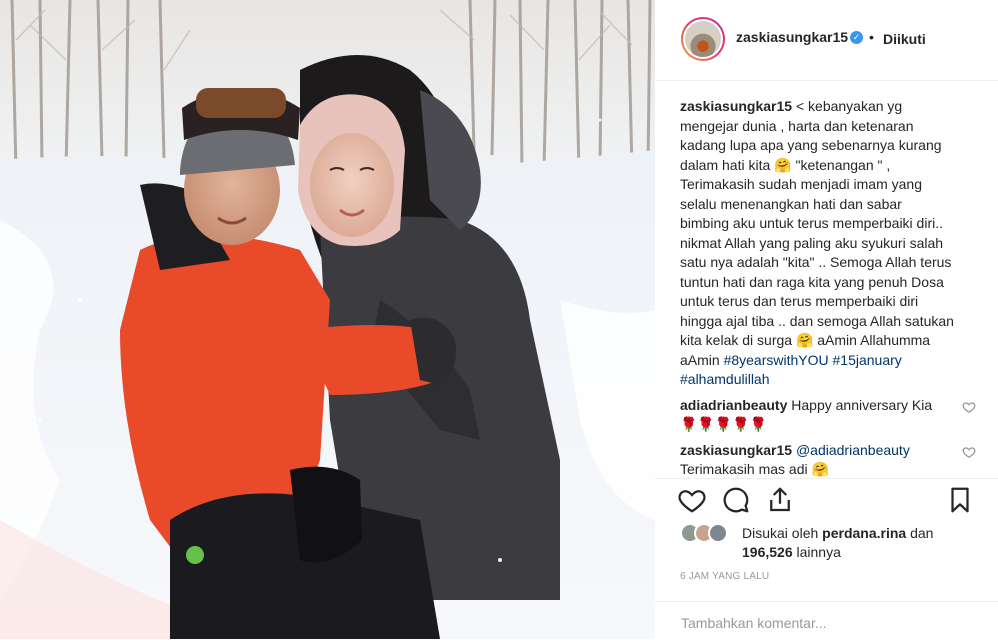 This screenshot has width=998, height=640. I want to click on hashtag-link: #8yearswithYOU, so click(776, 360).